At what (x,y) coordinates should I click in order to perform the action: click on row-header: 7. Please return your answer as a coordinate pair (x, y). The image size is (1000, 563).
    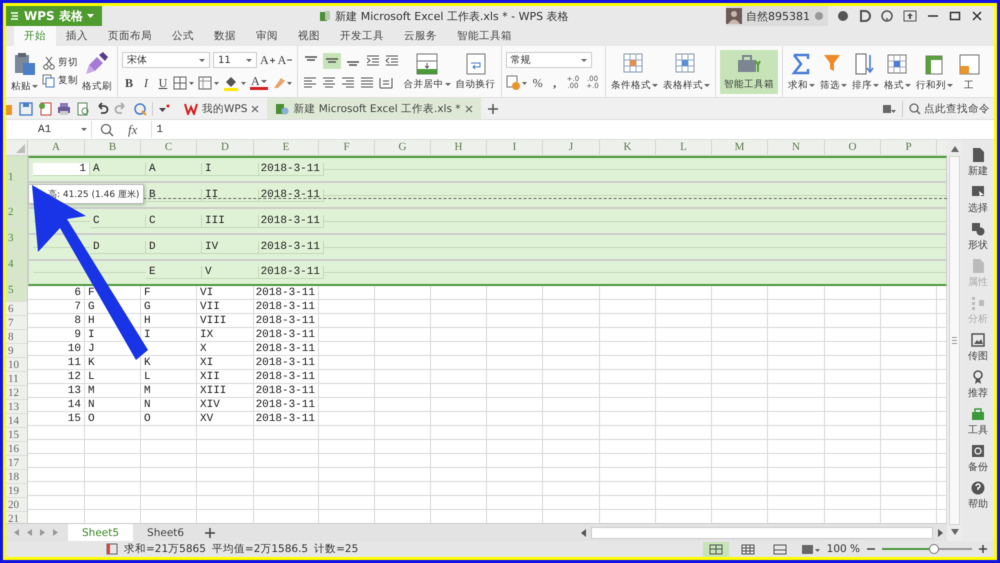
    Looking at the image, I should click on (16, 323).